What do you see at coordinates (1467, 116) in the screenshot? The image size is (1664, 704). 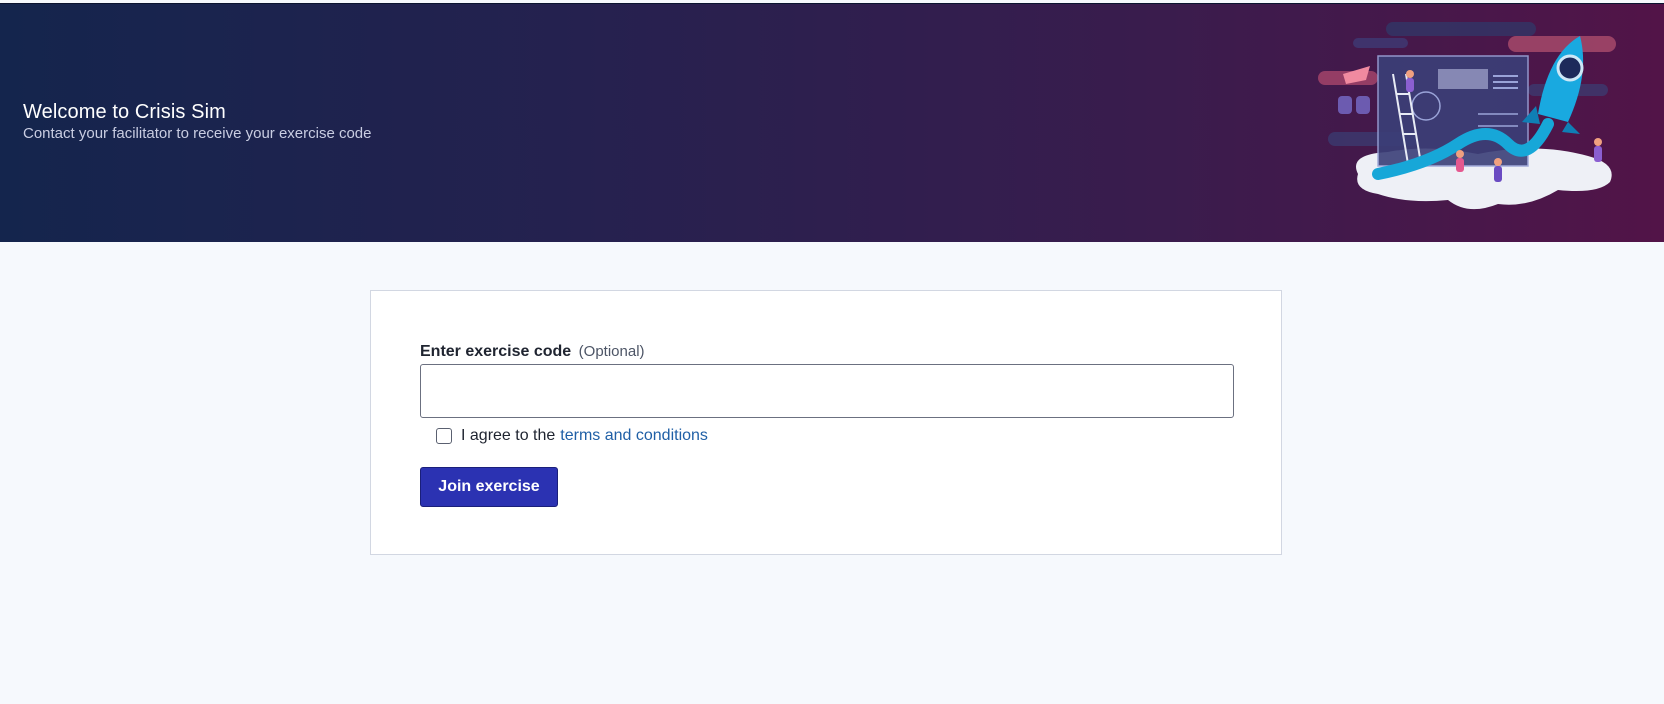 I see `rocket-illustration-icon` at bounding box center [1467, 116].